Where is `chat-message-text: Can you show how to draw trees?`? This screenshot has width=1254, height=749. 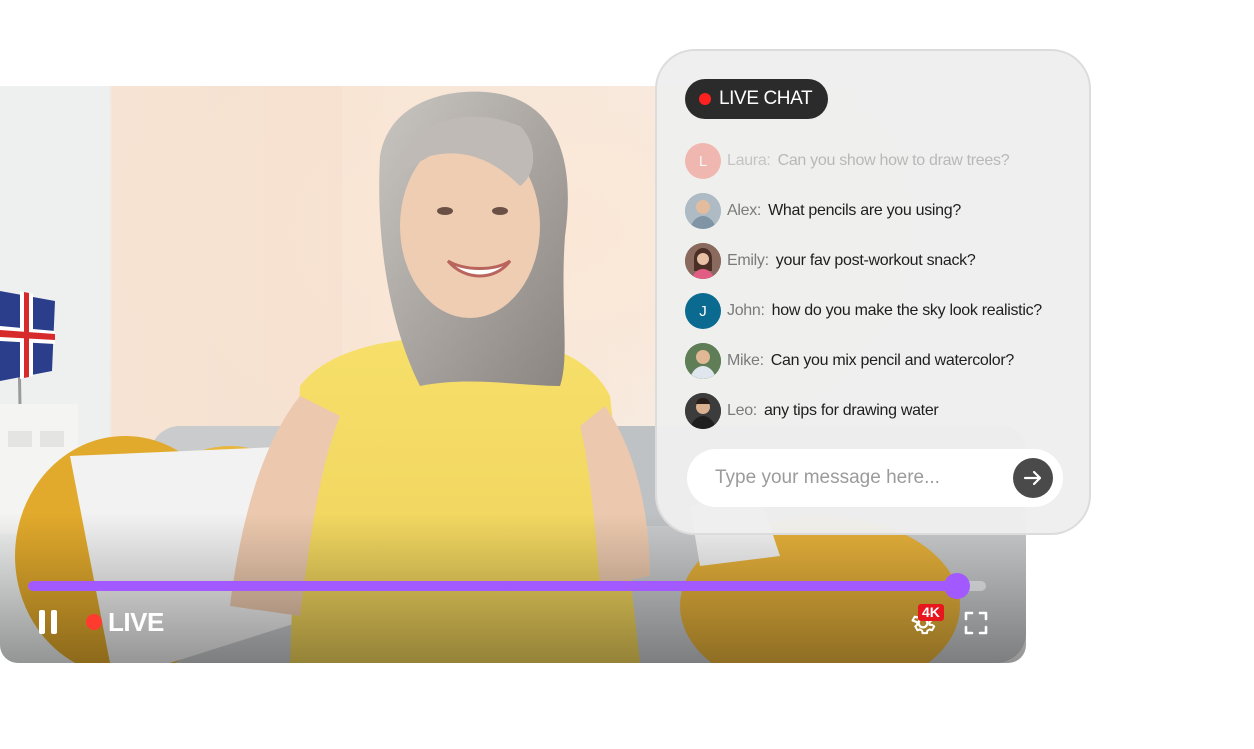 chat-message-text: Can you show how to draw trees? is located at coordinates (893, 160).